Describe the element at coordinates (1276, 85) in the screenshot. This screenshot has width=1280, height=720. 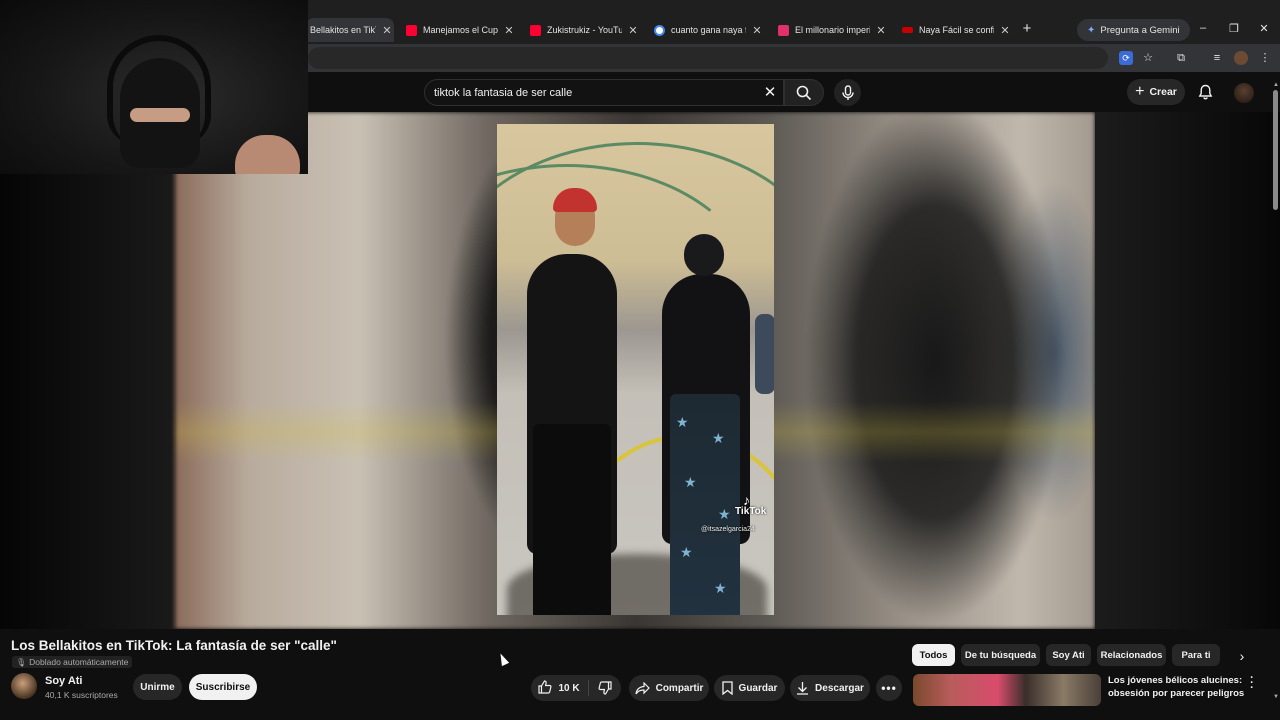
I see `scroll-up-icon: ▲` at that location.